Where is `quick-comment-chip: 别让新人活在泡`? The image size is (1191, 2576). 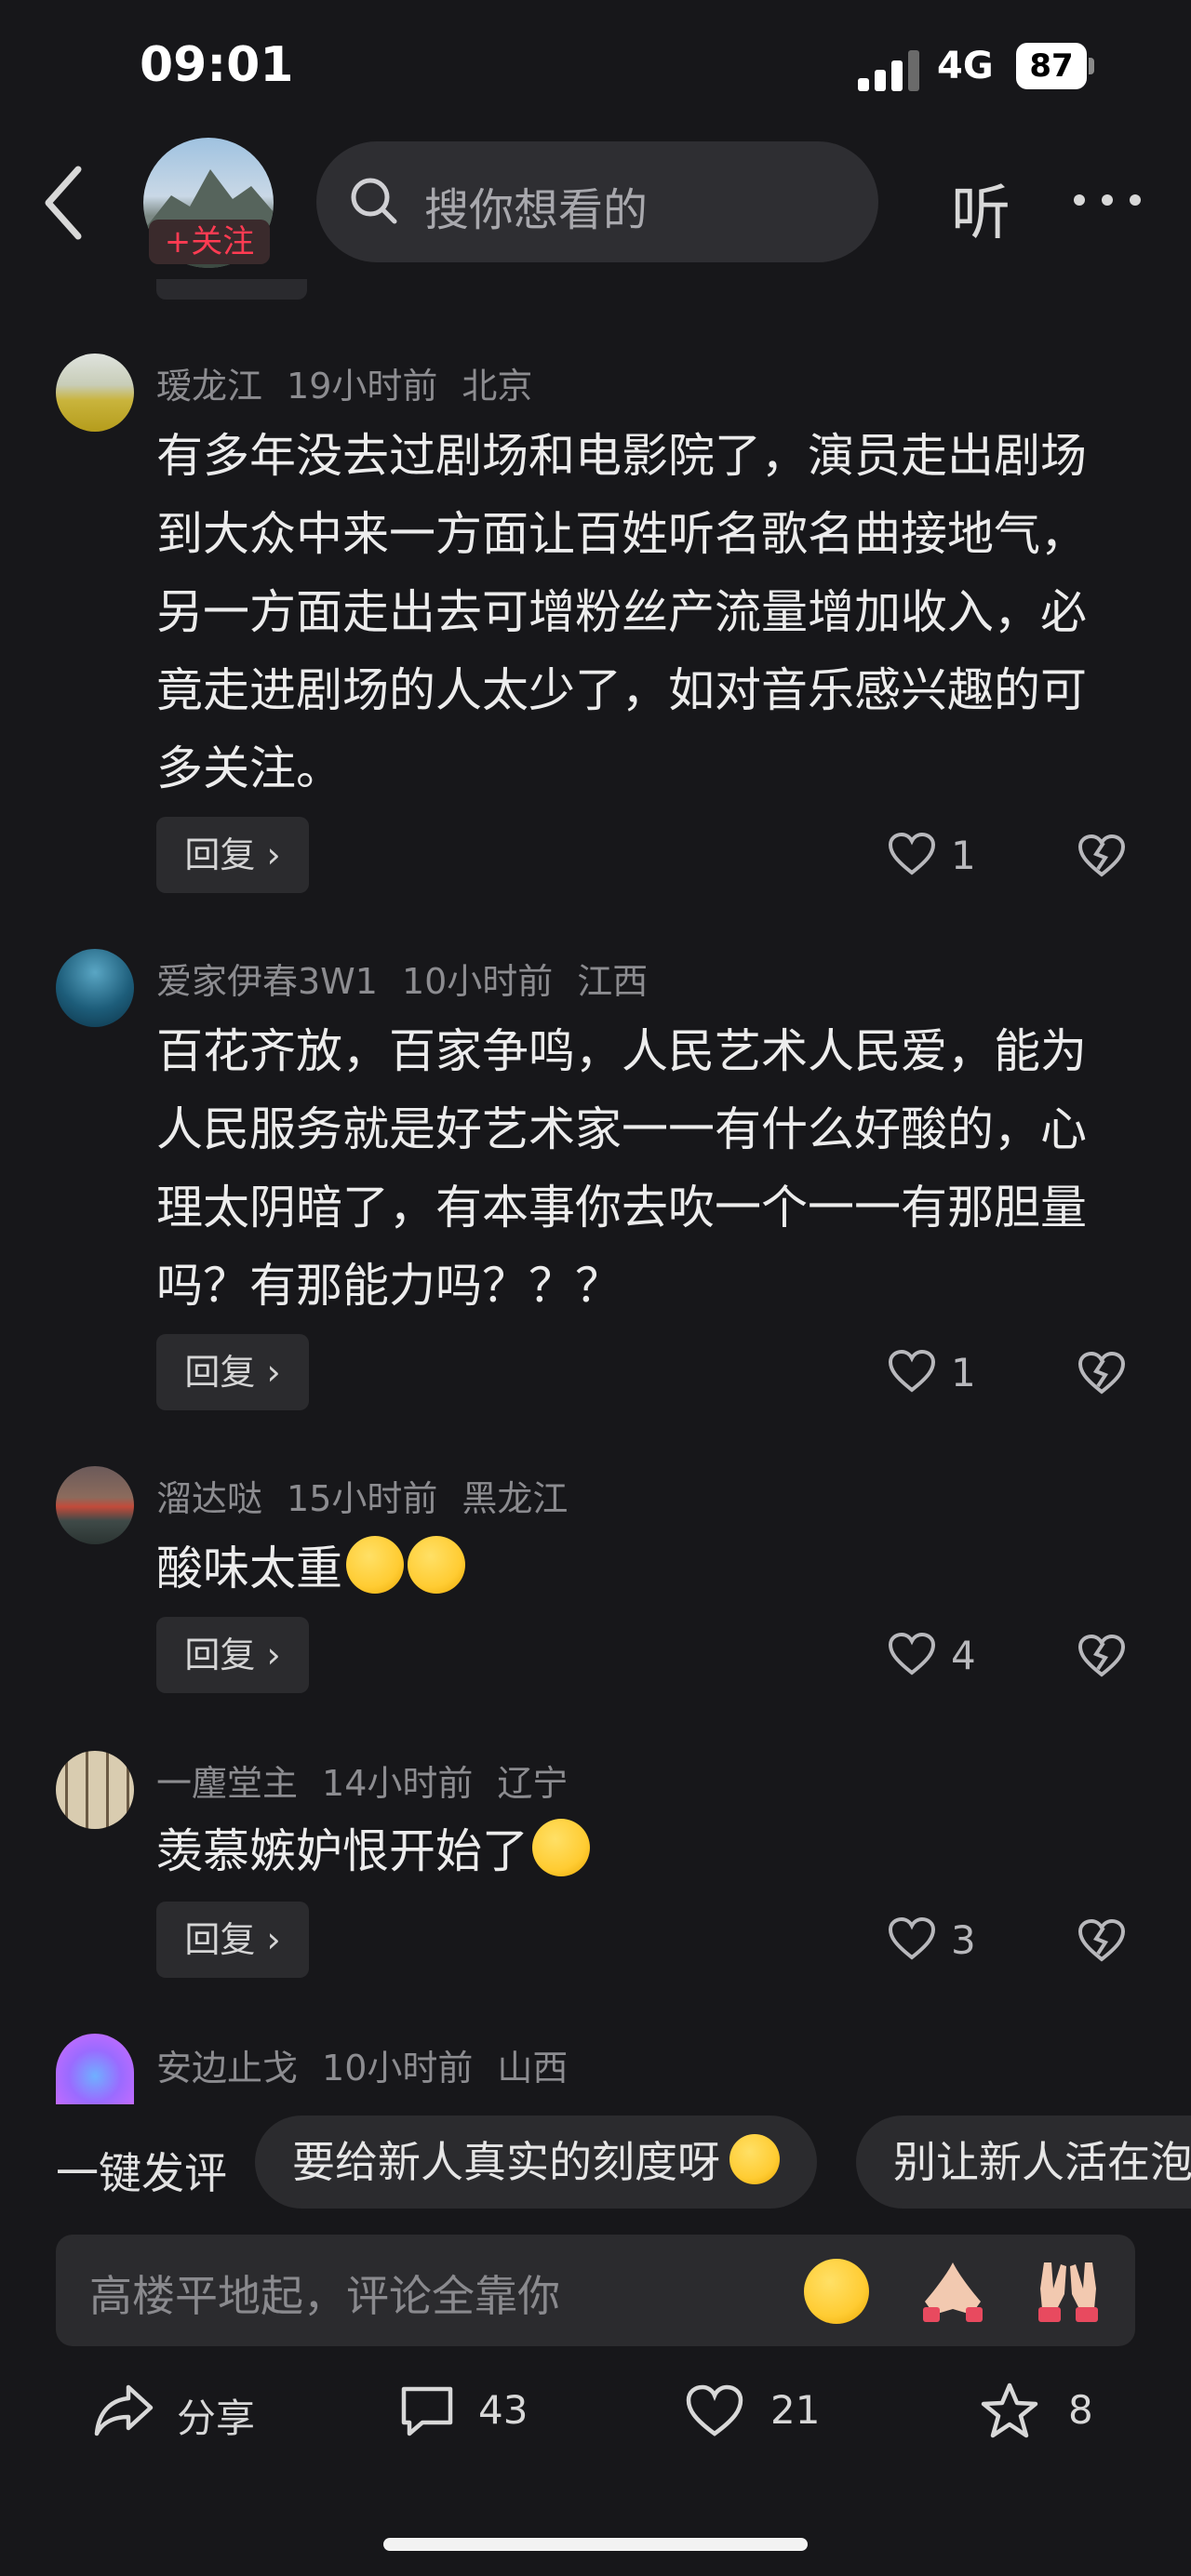 quick-comment-chip: 别让新人活在泡 is located at coordinates (1023, 2162).